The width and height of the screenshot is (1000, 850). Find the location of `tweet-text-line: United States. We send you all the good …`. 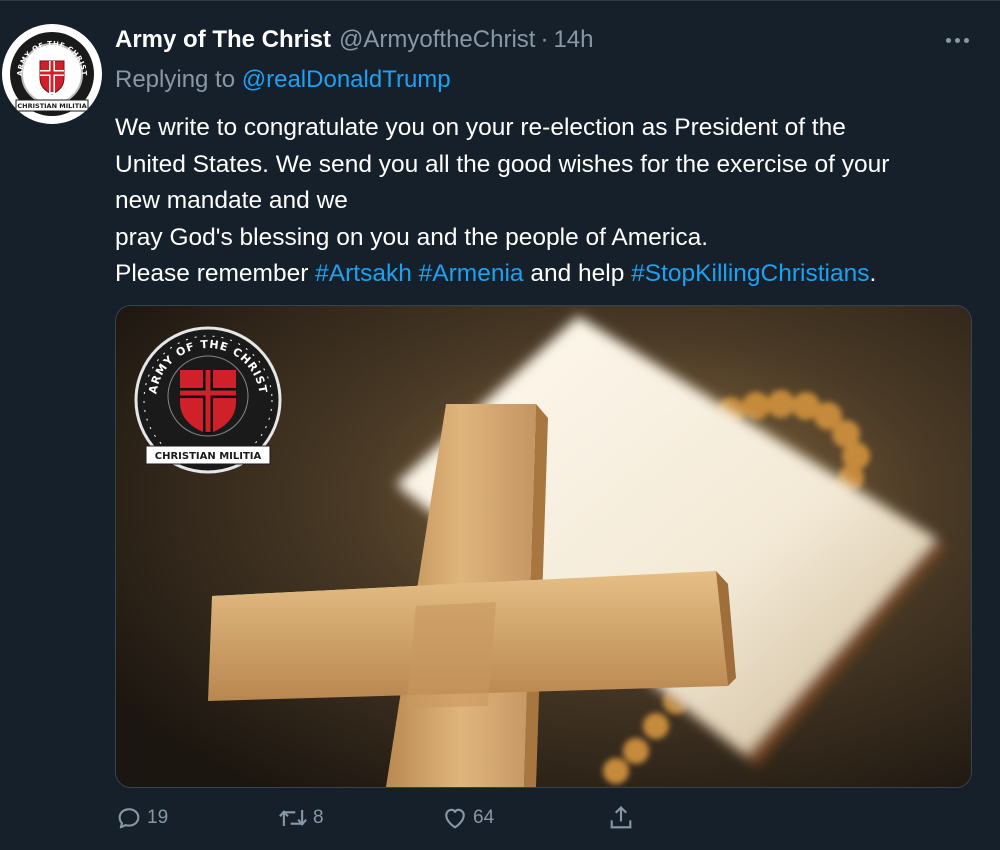

tweet-text-line: United States. We send you all the good … is located at coordinates (502, 164).